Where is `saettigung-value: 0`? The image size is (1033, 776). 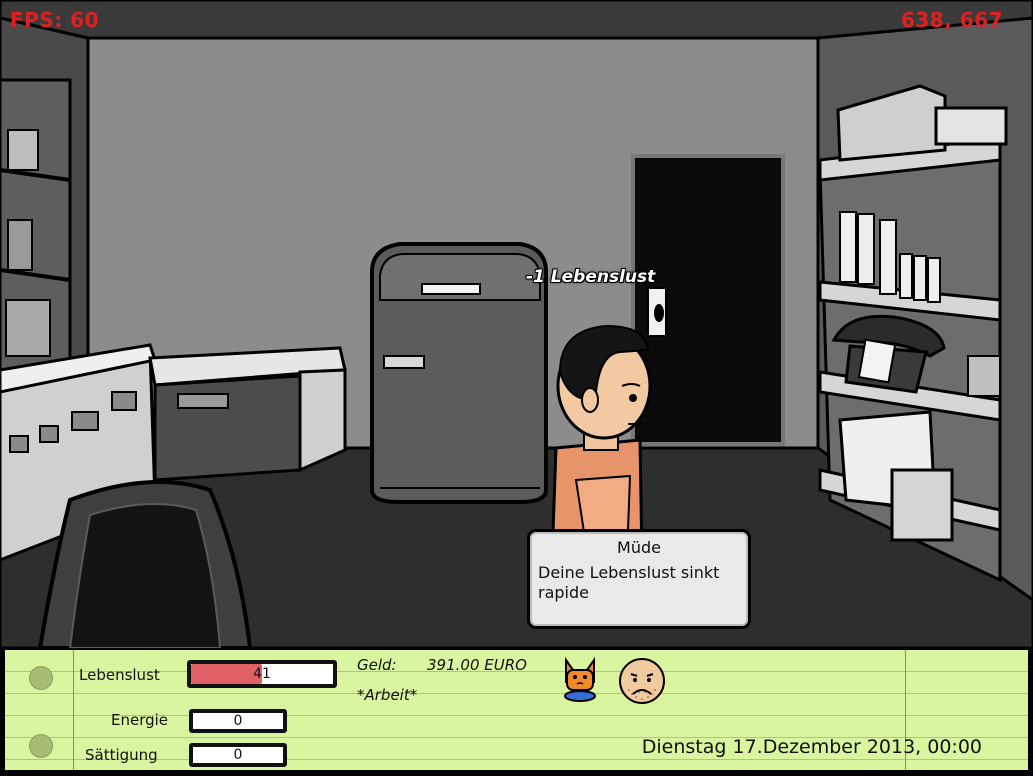
saettigung-value: 0 is located at coordinates (238, 755).